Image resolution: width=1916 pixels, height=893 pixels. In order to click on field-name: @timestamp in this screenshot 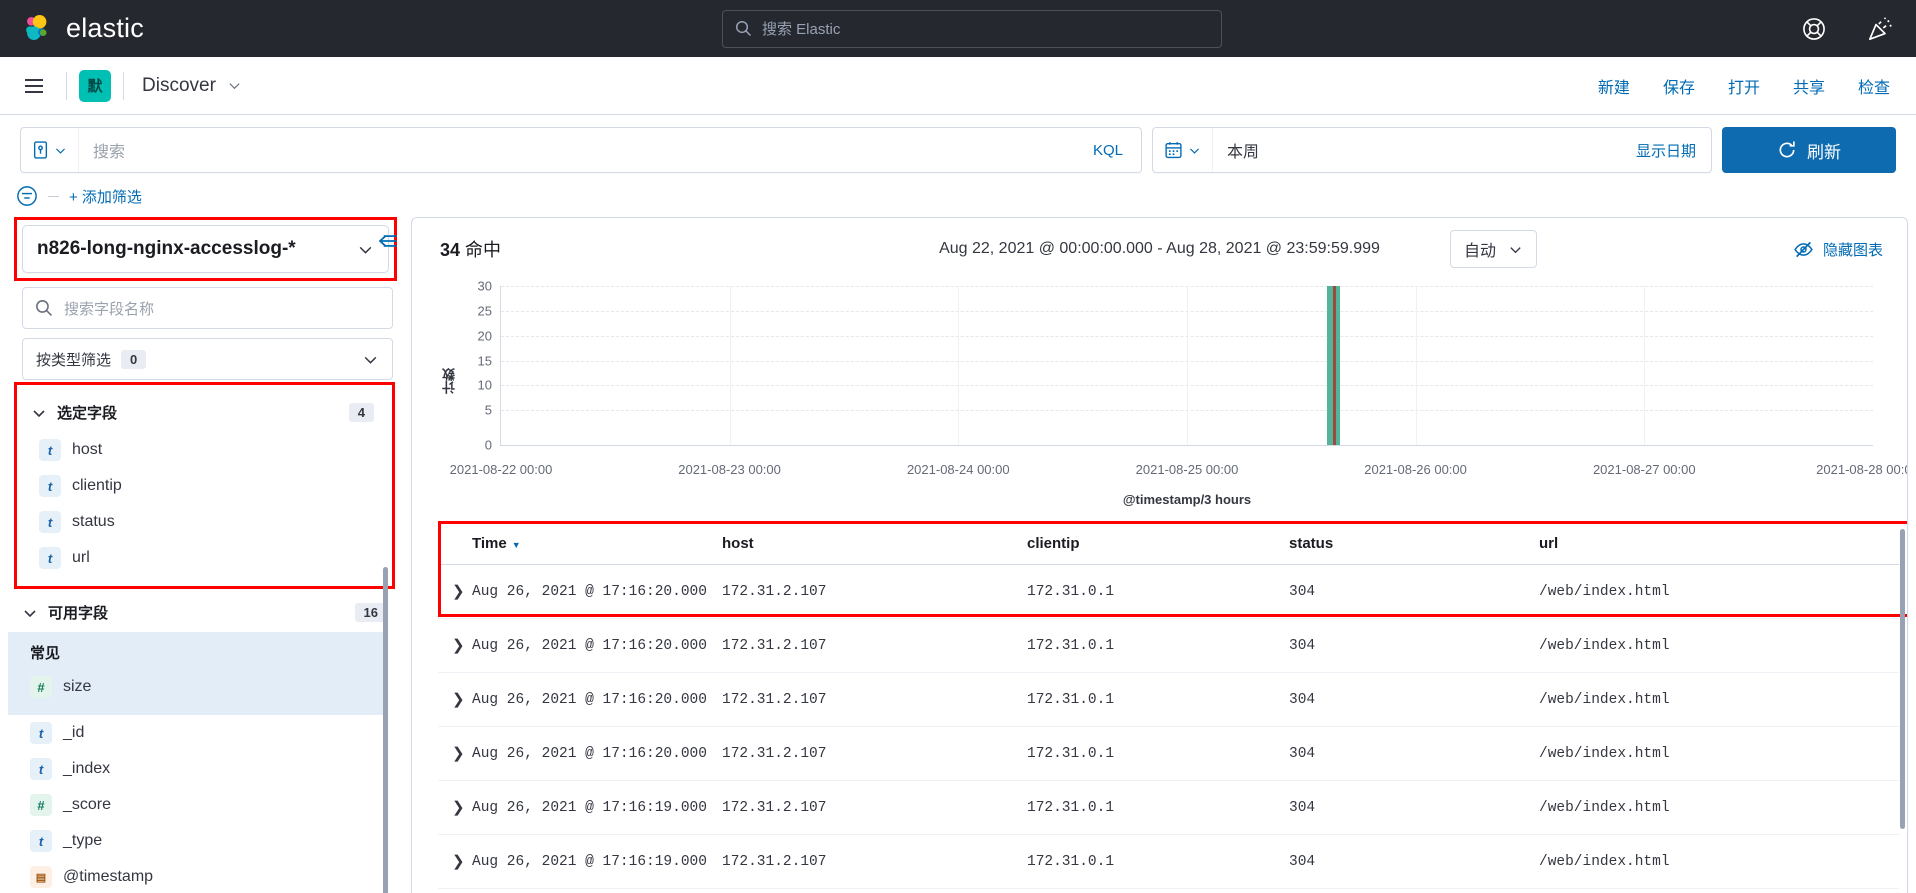, I will do `click(108, 876)`.